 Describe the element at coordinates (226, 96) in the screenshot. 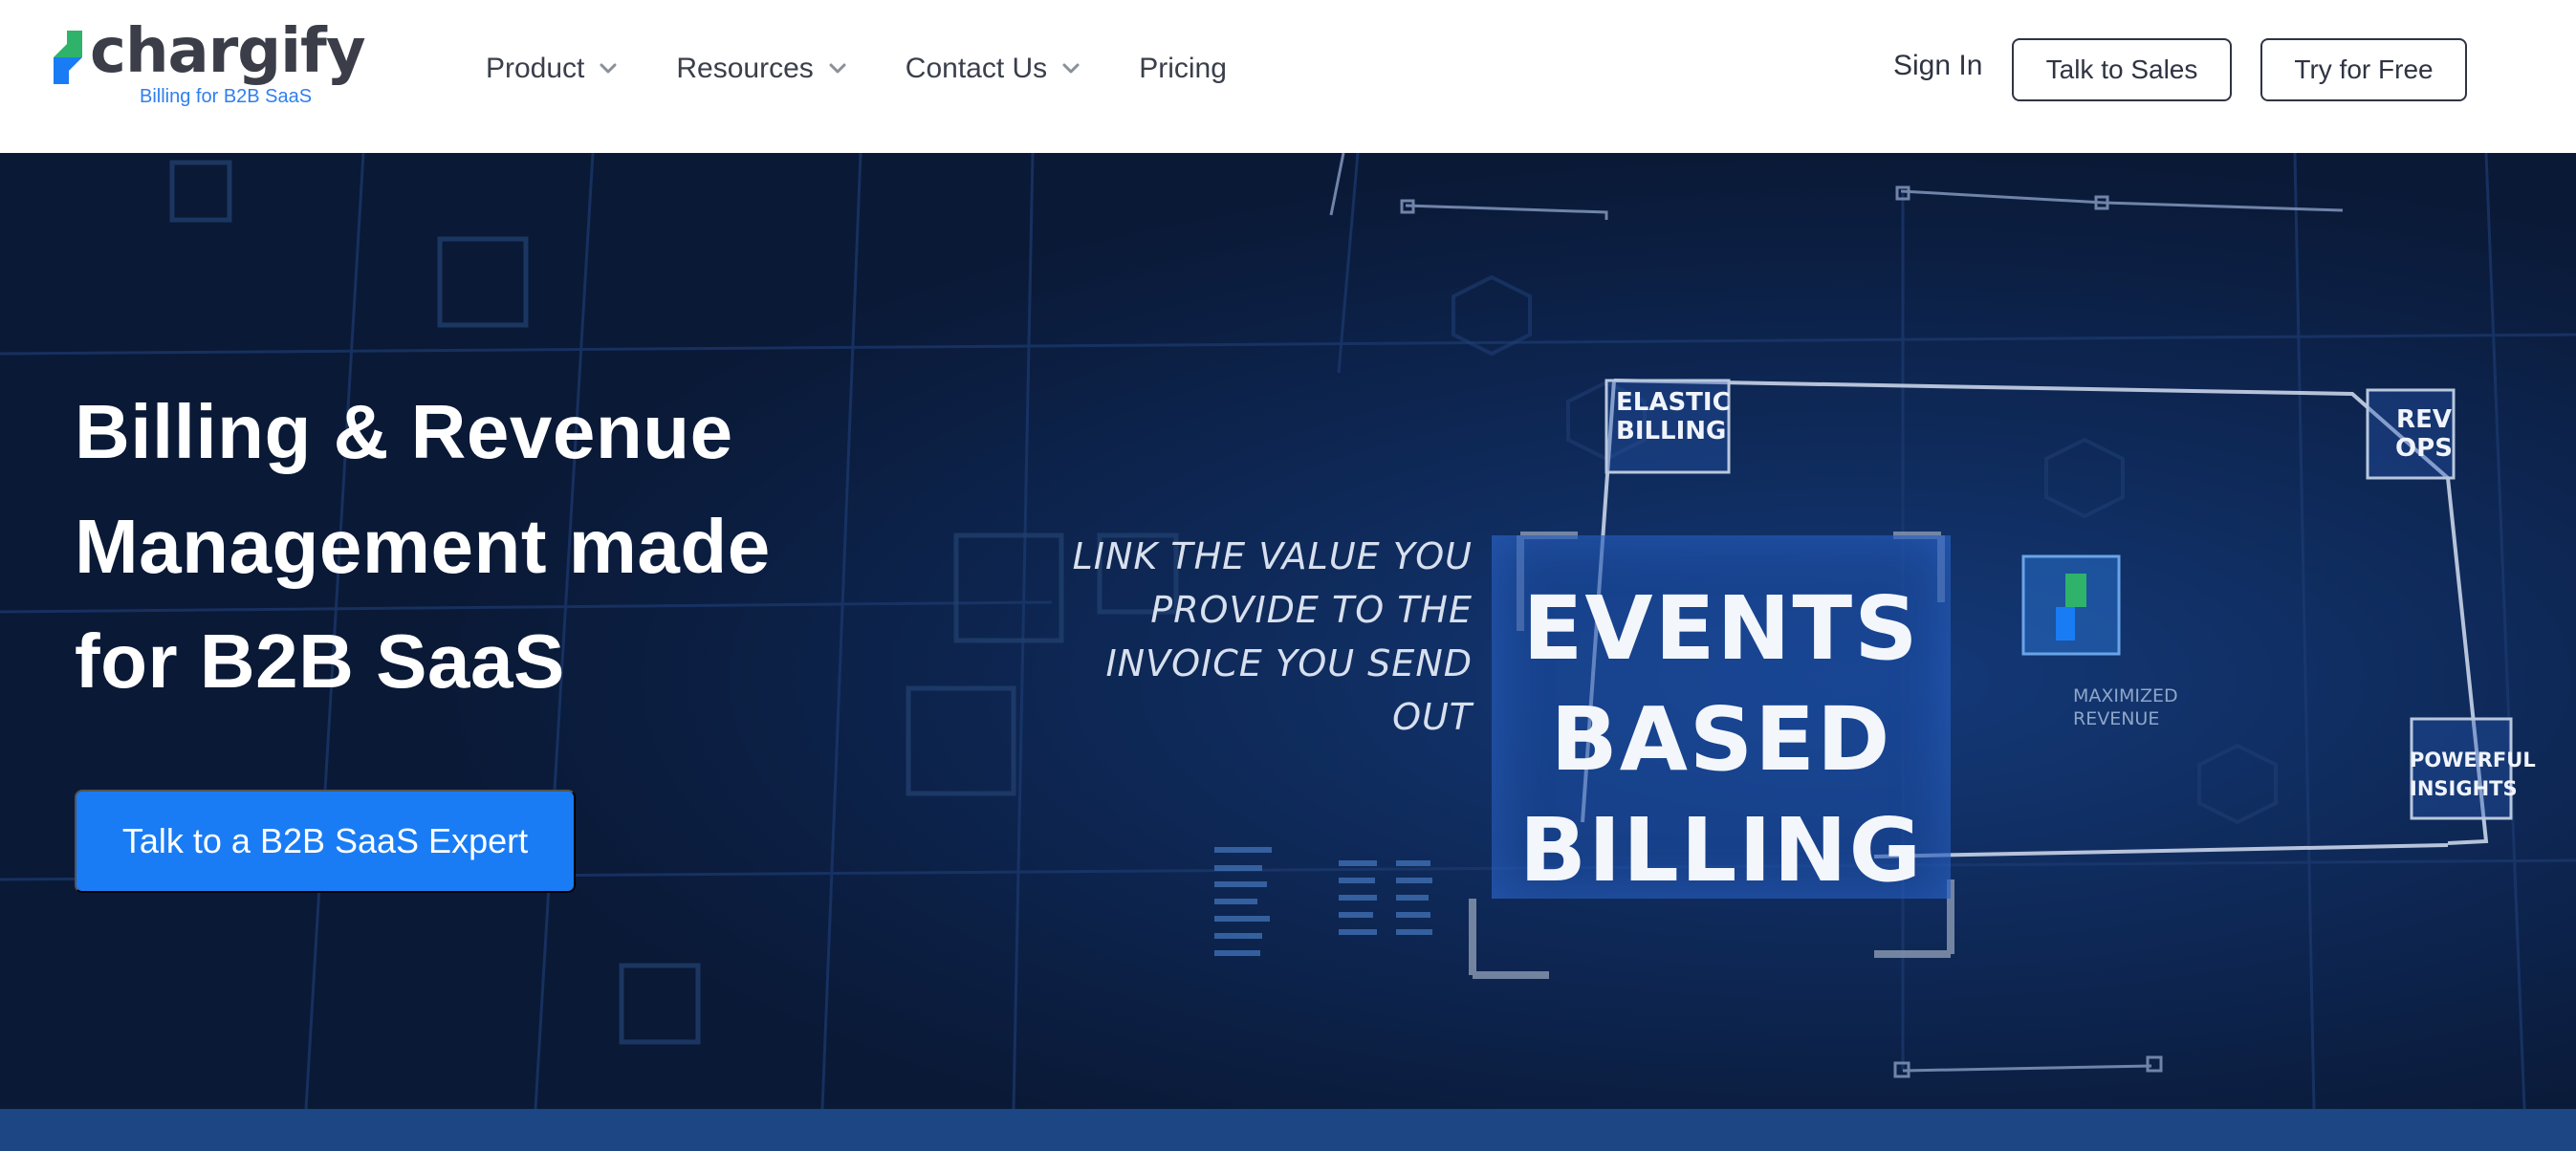

I see `logo-tagline: Billing for B2B SaaS` at that location.